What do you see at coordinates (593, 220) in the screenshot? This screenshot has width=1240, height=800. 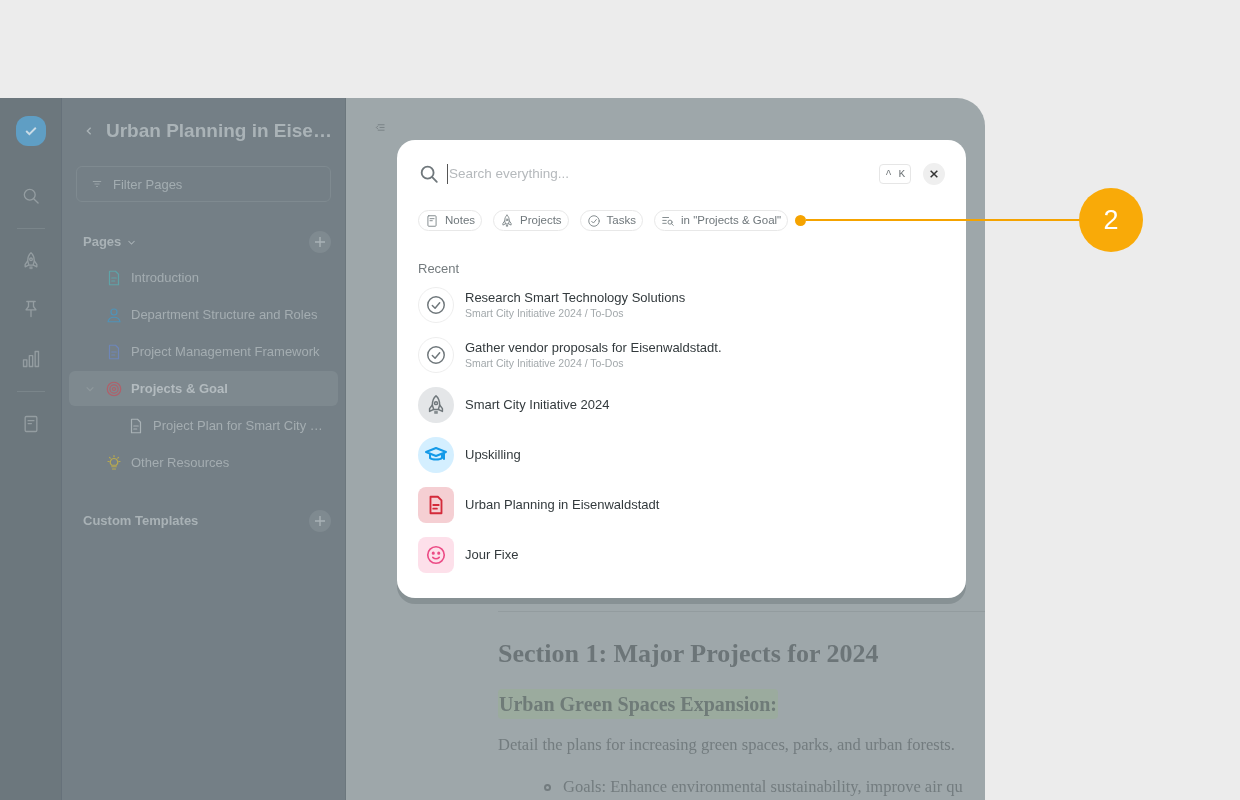 I see `check-circle-icon` at bounding box center [593, 220].